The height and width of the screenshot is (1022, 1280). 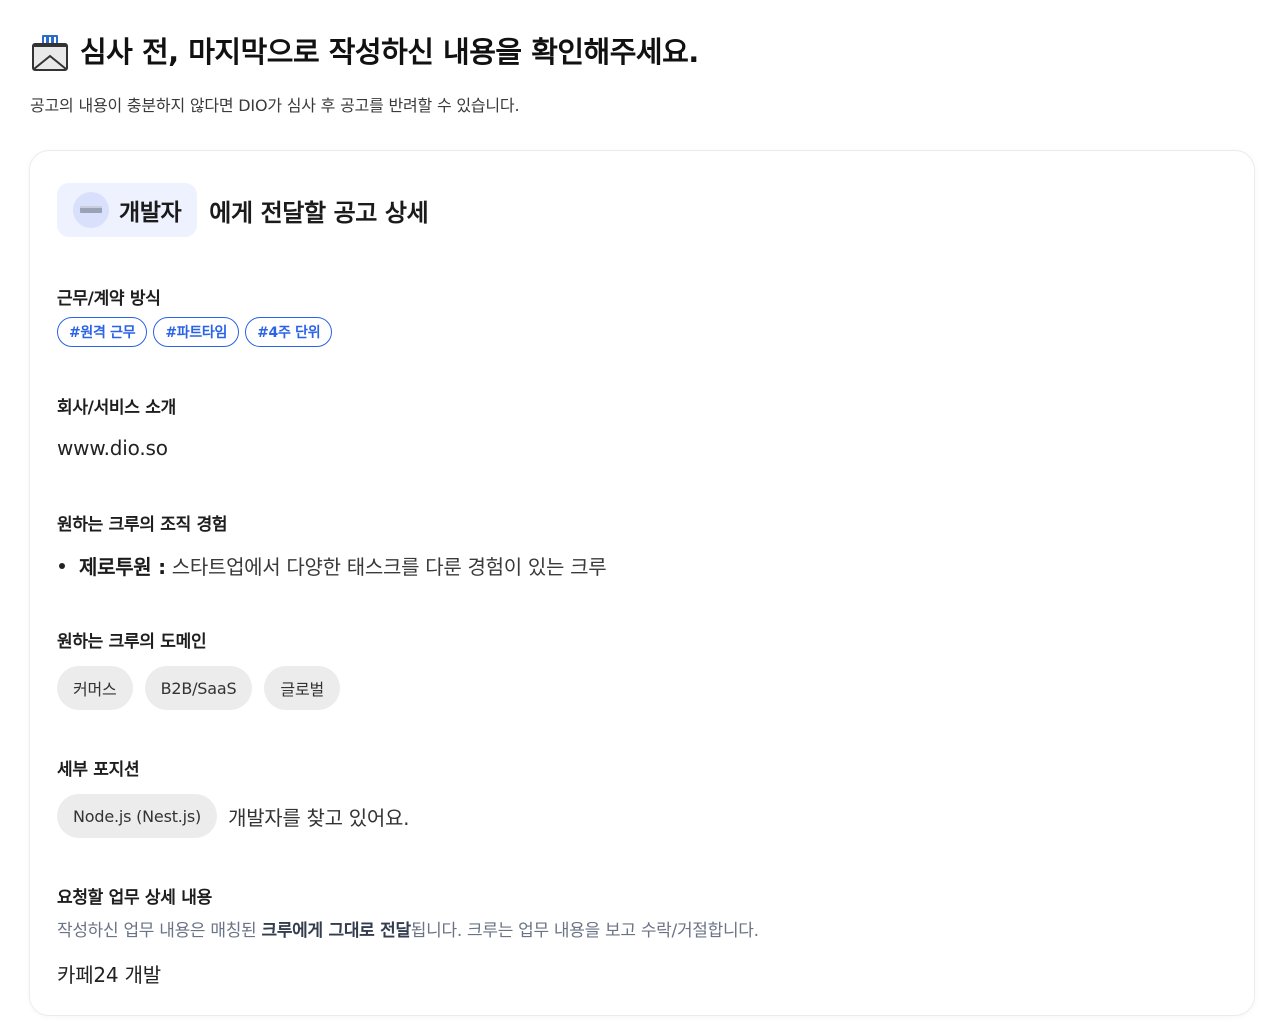 I want to click on bullet-icon, so click(x=62, y=565).